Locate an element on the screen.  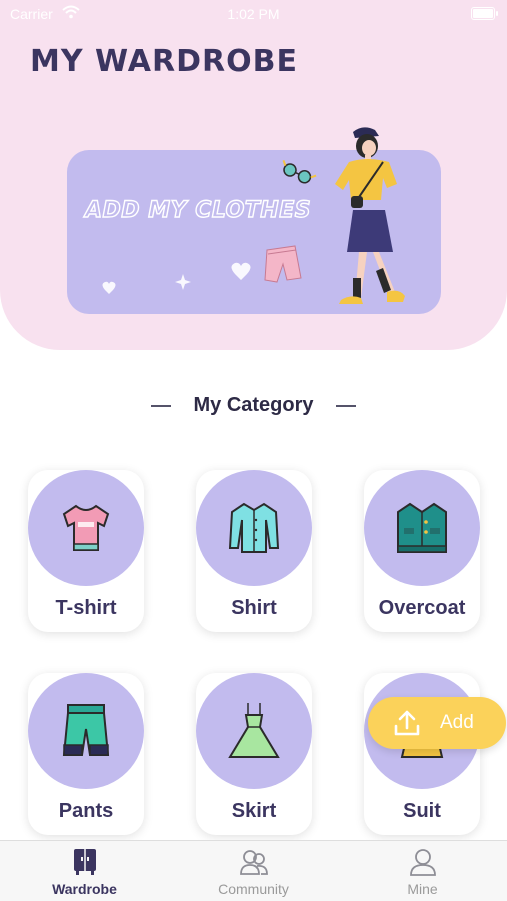
category-card-pants: Pants is located at coordinates (86, 754).